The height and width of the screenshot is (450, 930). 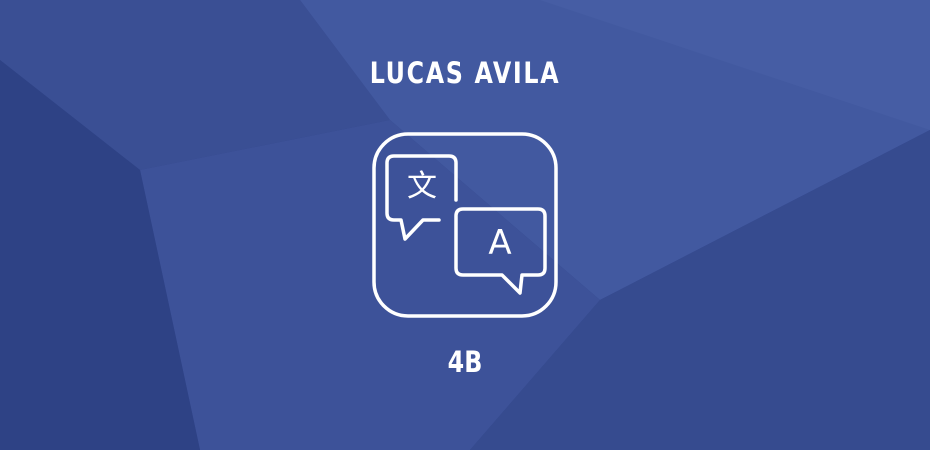 I want to click on card-code: 4B, so click(x=465, y=362).